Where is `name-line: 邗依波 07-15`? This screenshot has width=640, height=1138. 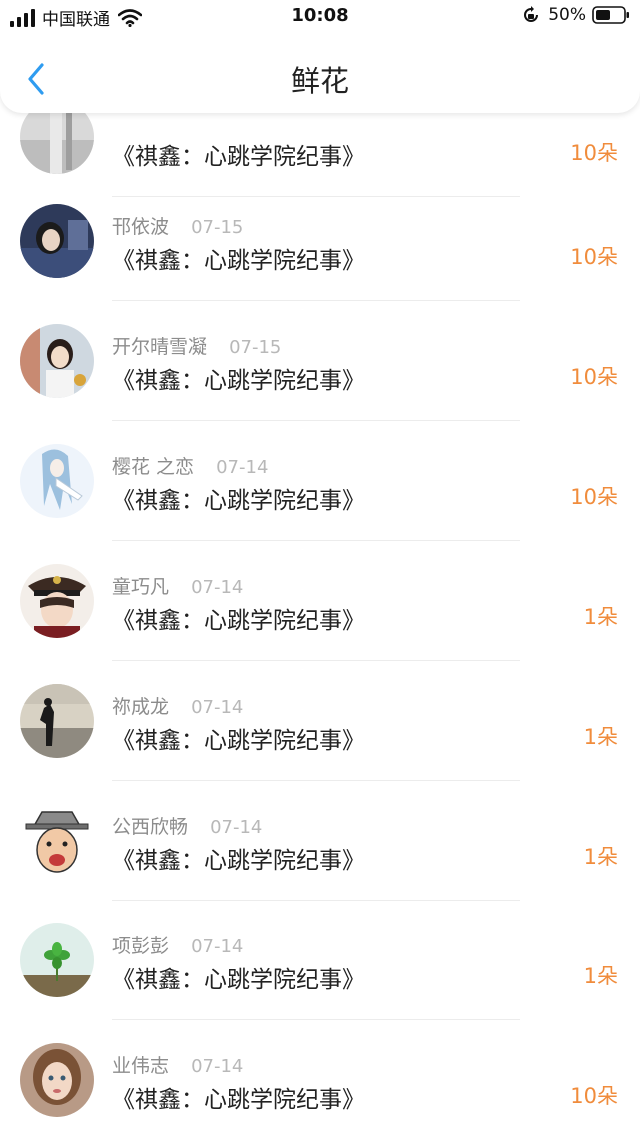 name-line: 邗依波 07-15 is located at coordinates (177, 225).